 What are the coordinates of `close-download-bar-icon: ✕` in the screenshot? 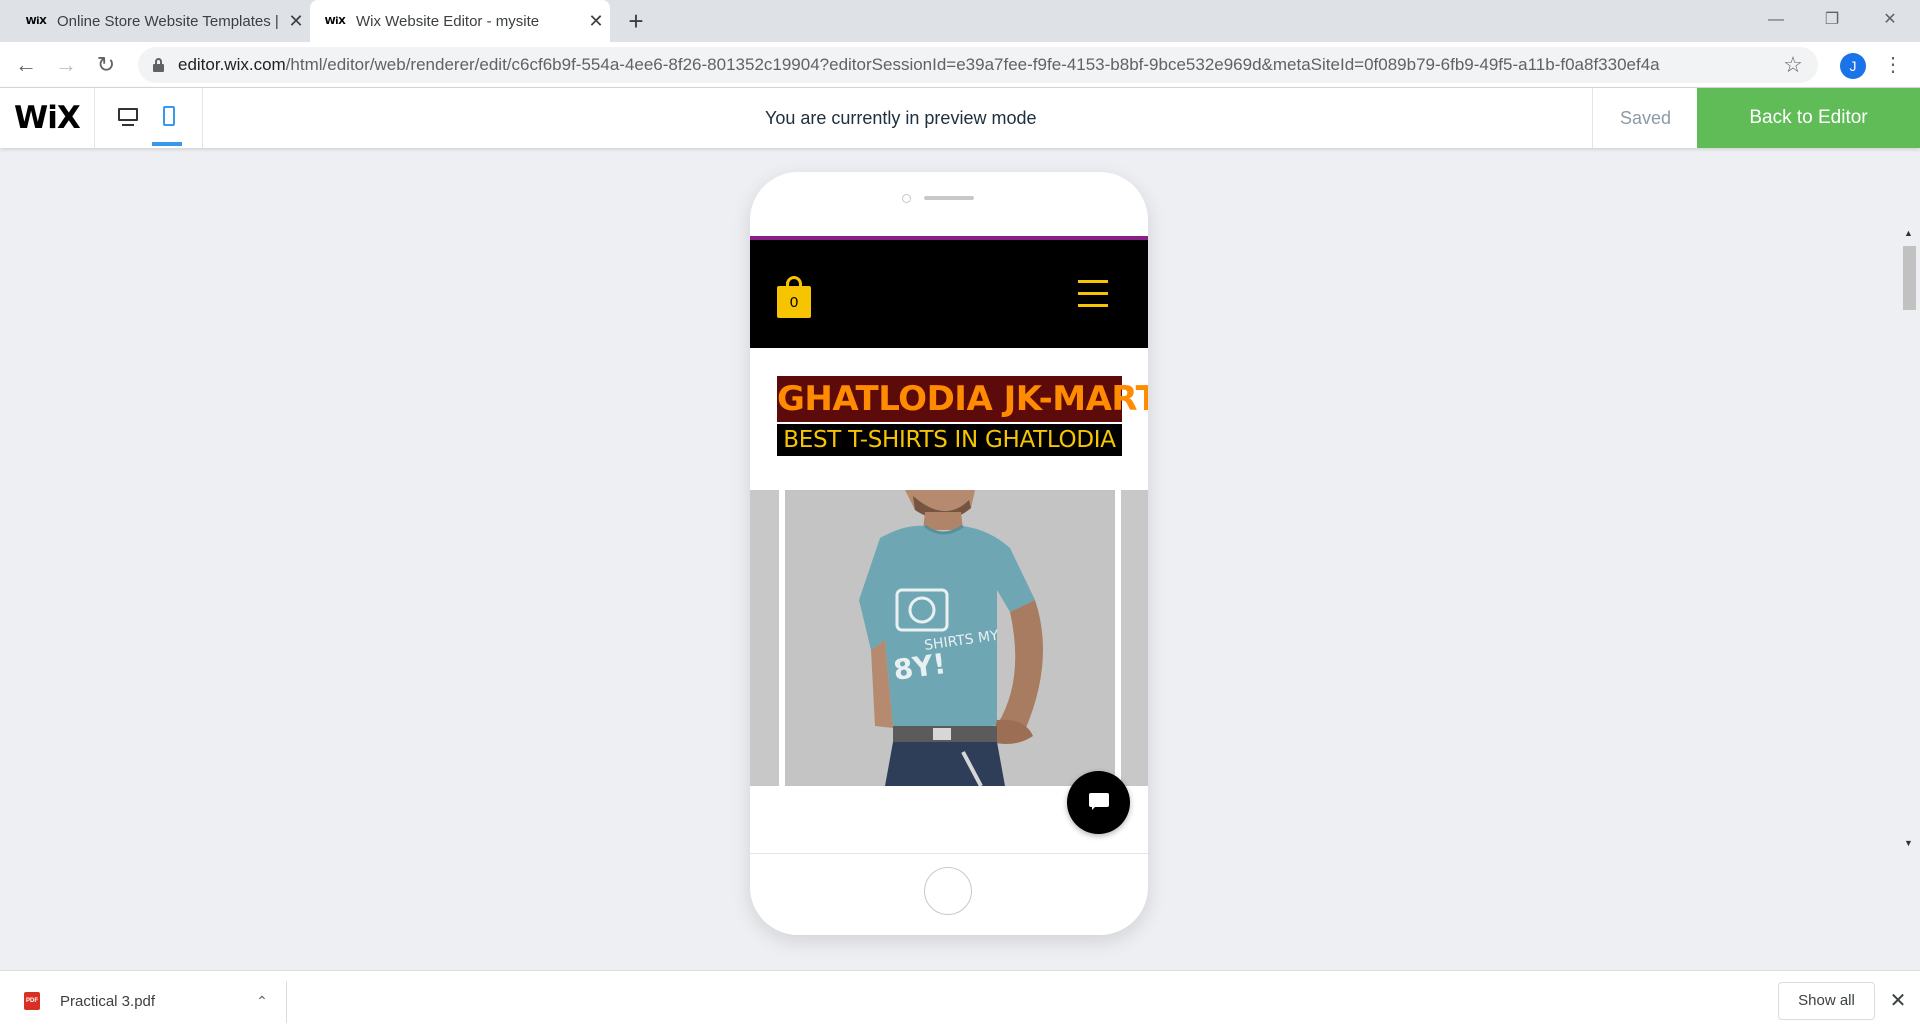 It's located at (1898, 1001).